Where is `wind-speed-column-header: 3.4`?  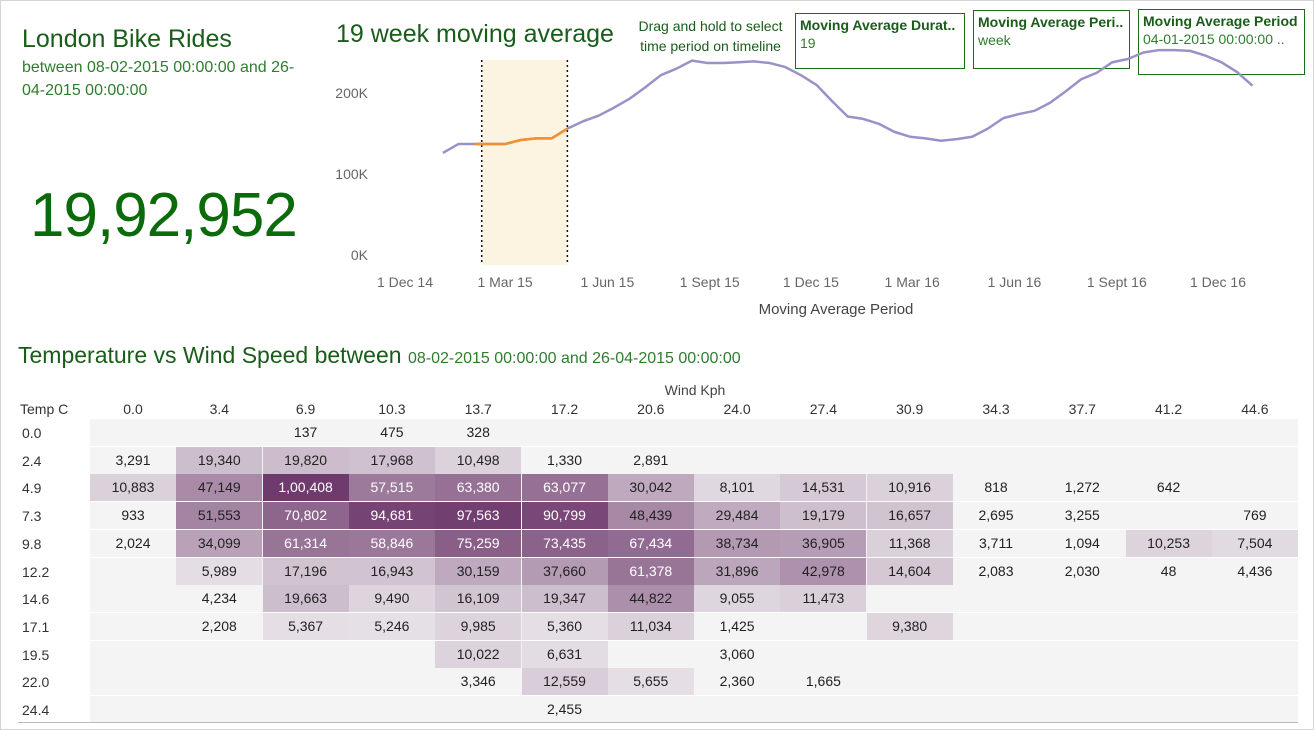 wind-speed-column-header: 3.4 is located at coordinates (219, 409).